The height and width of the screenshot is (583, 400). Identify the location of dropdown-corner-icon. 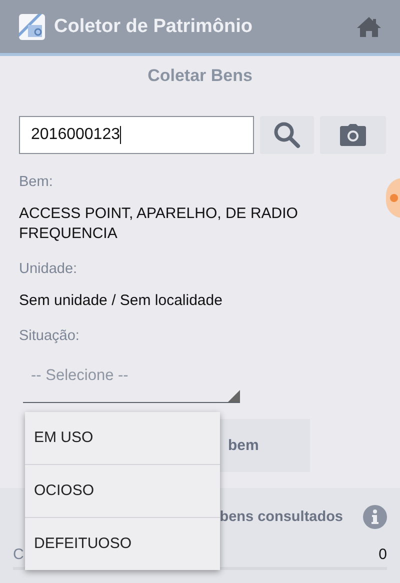
(234, 396).